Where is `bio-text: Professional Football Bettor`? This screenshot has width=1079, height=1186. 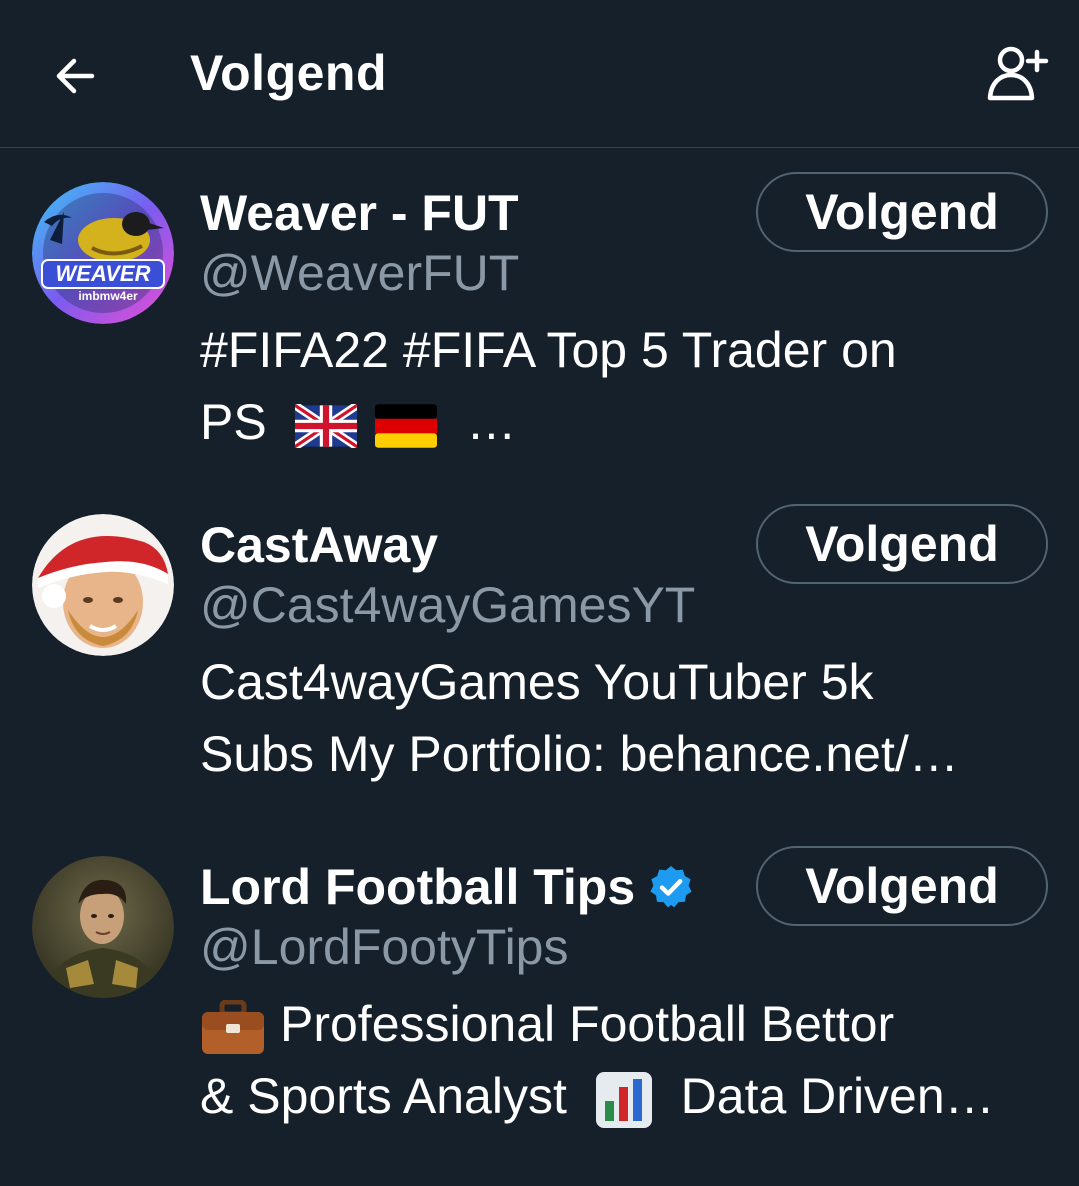 bio-text: Professional Football Bettor is located at coordinates (587, 1024).